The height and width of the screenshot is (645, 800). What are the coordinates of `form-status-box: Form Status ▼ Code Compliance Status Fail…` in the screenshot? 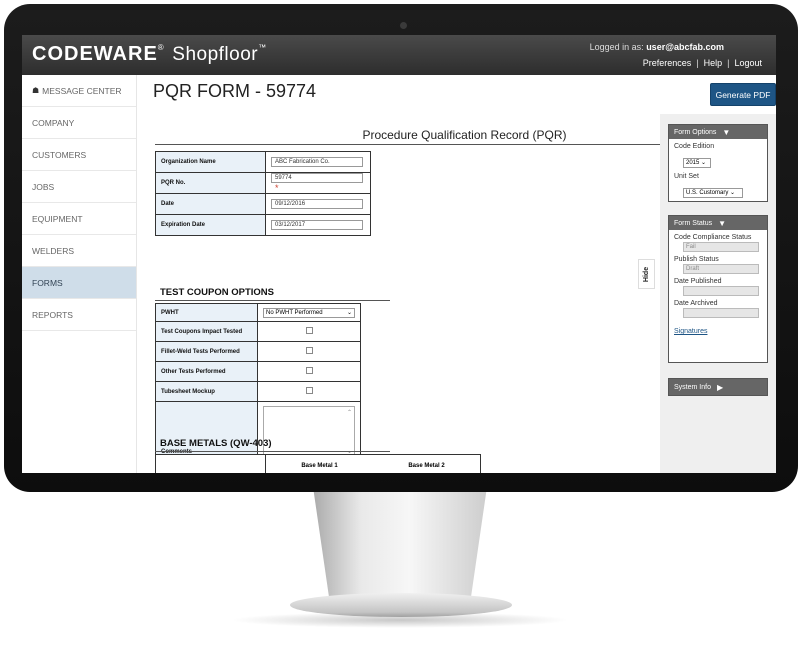 It's located at (718, 289).